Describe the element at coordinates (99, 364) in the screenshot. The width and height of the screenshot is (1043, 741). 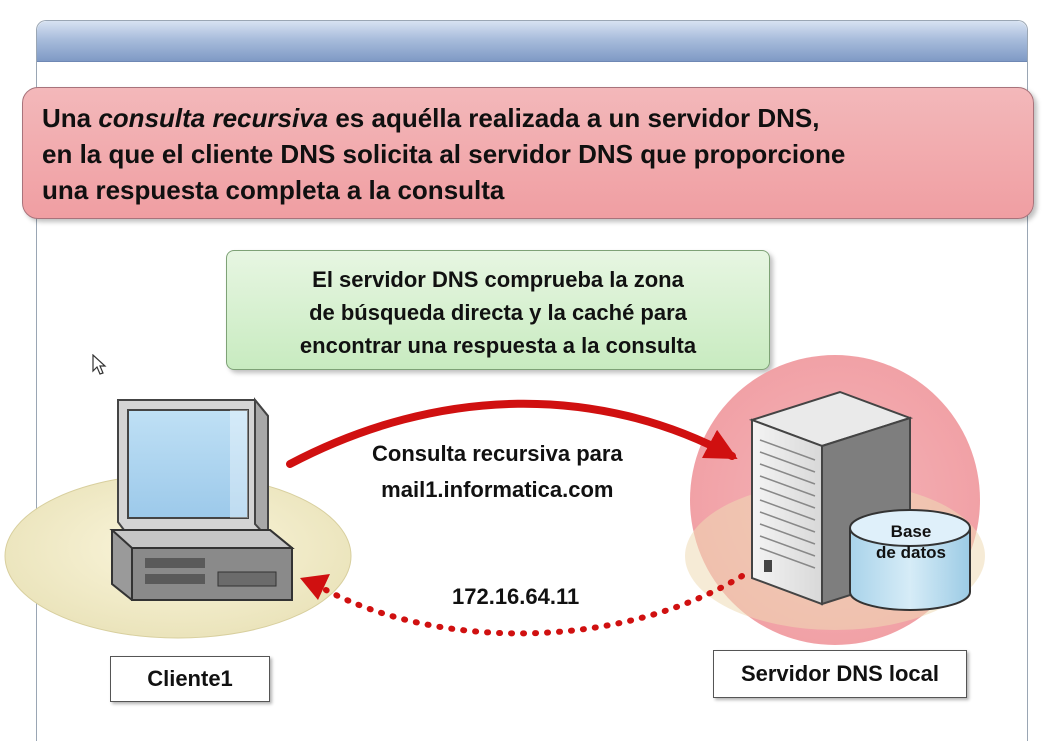
I see `mouse-cursor-icon` at that location.